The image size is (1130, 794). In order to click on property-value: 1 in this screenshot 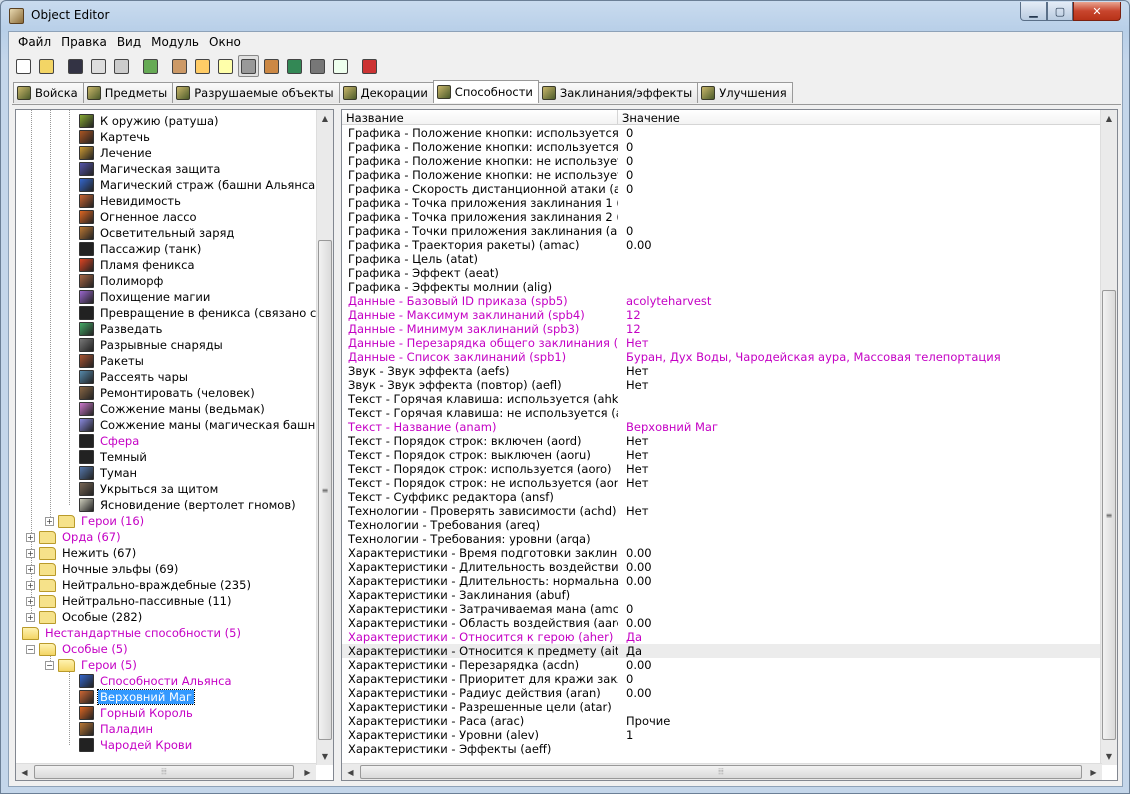, I will do `click(625, 735)`.